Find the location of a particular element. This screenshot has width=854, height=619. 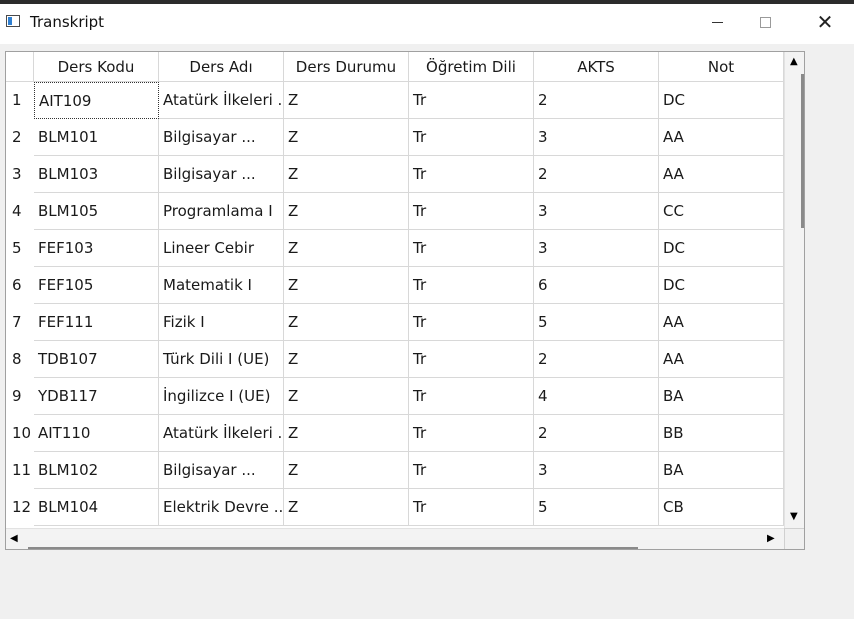

cell-ders-adi: Türk Dili I (UE) is located at coordinates (221, 359).